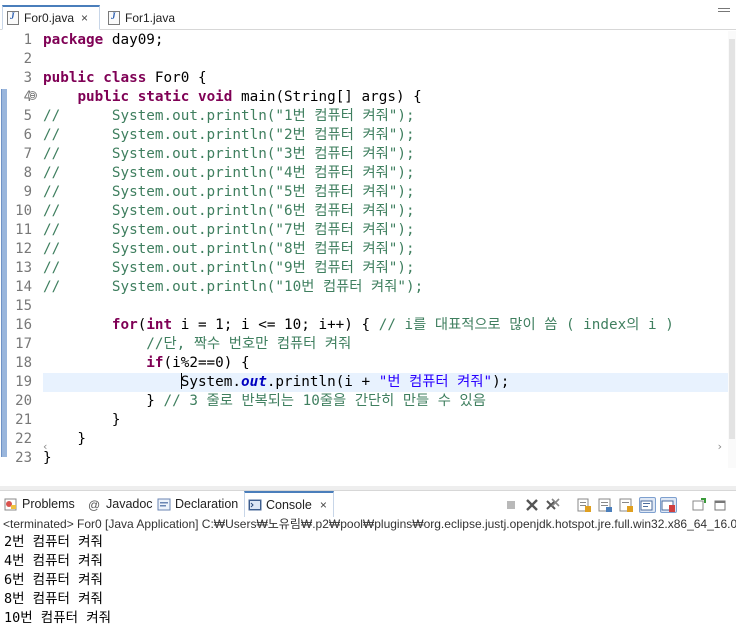 The image size is (736, 630). Describe the element at coordinates (368, 503) in the screenshot. I see `bottom-view-tab-bar: Problems @ Javadoc Declaration Console ×` at that location.